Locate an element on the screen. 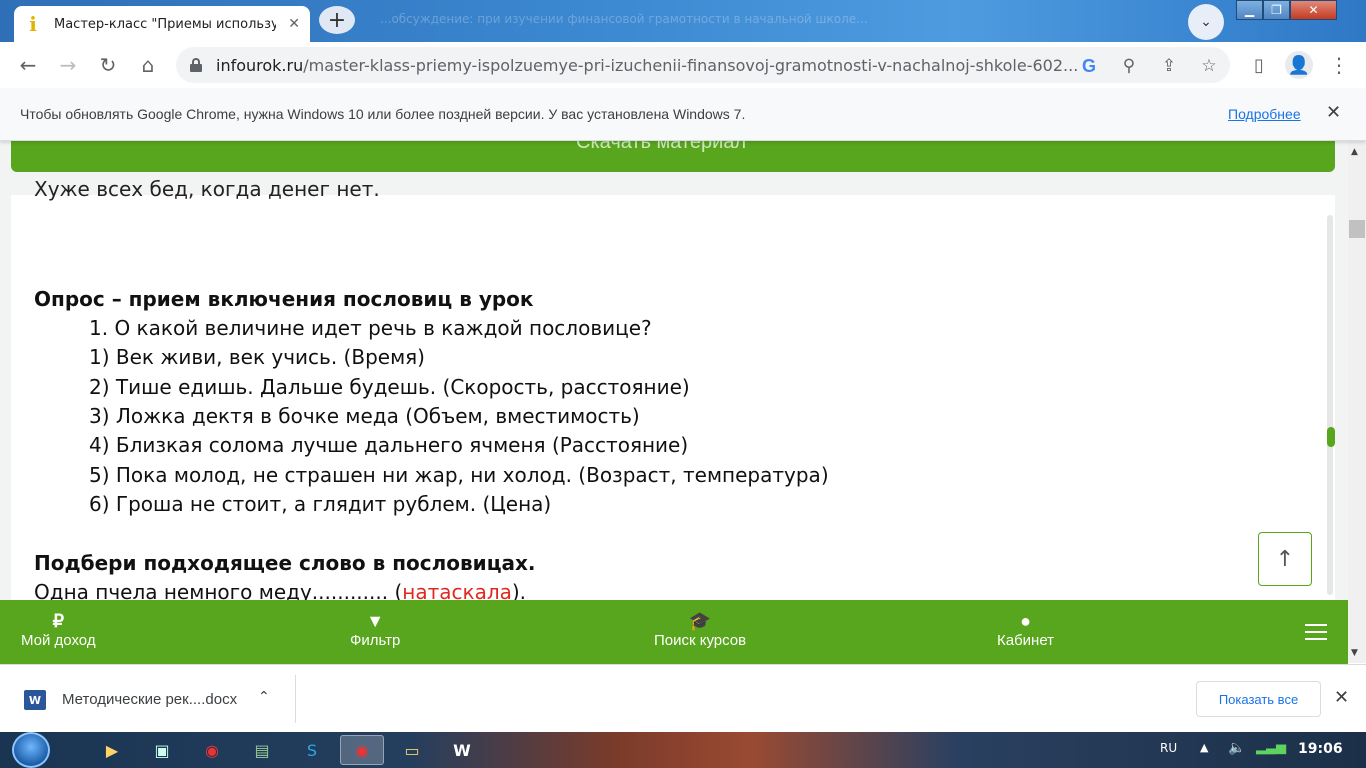 The image size is (1366, 768). tray-expand-icon: ▲ is located at coordinates (1204, 747).